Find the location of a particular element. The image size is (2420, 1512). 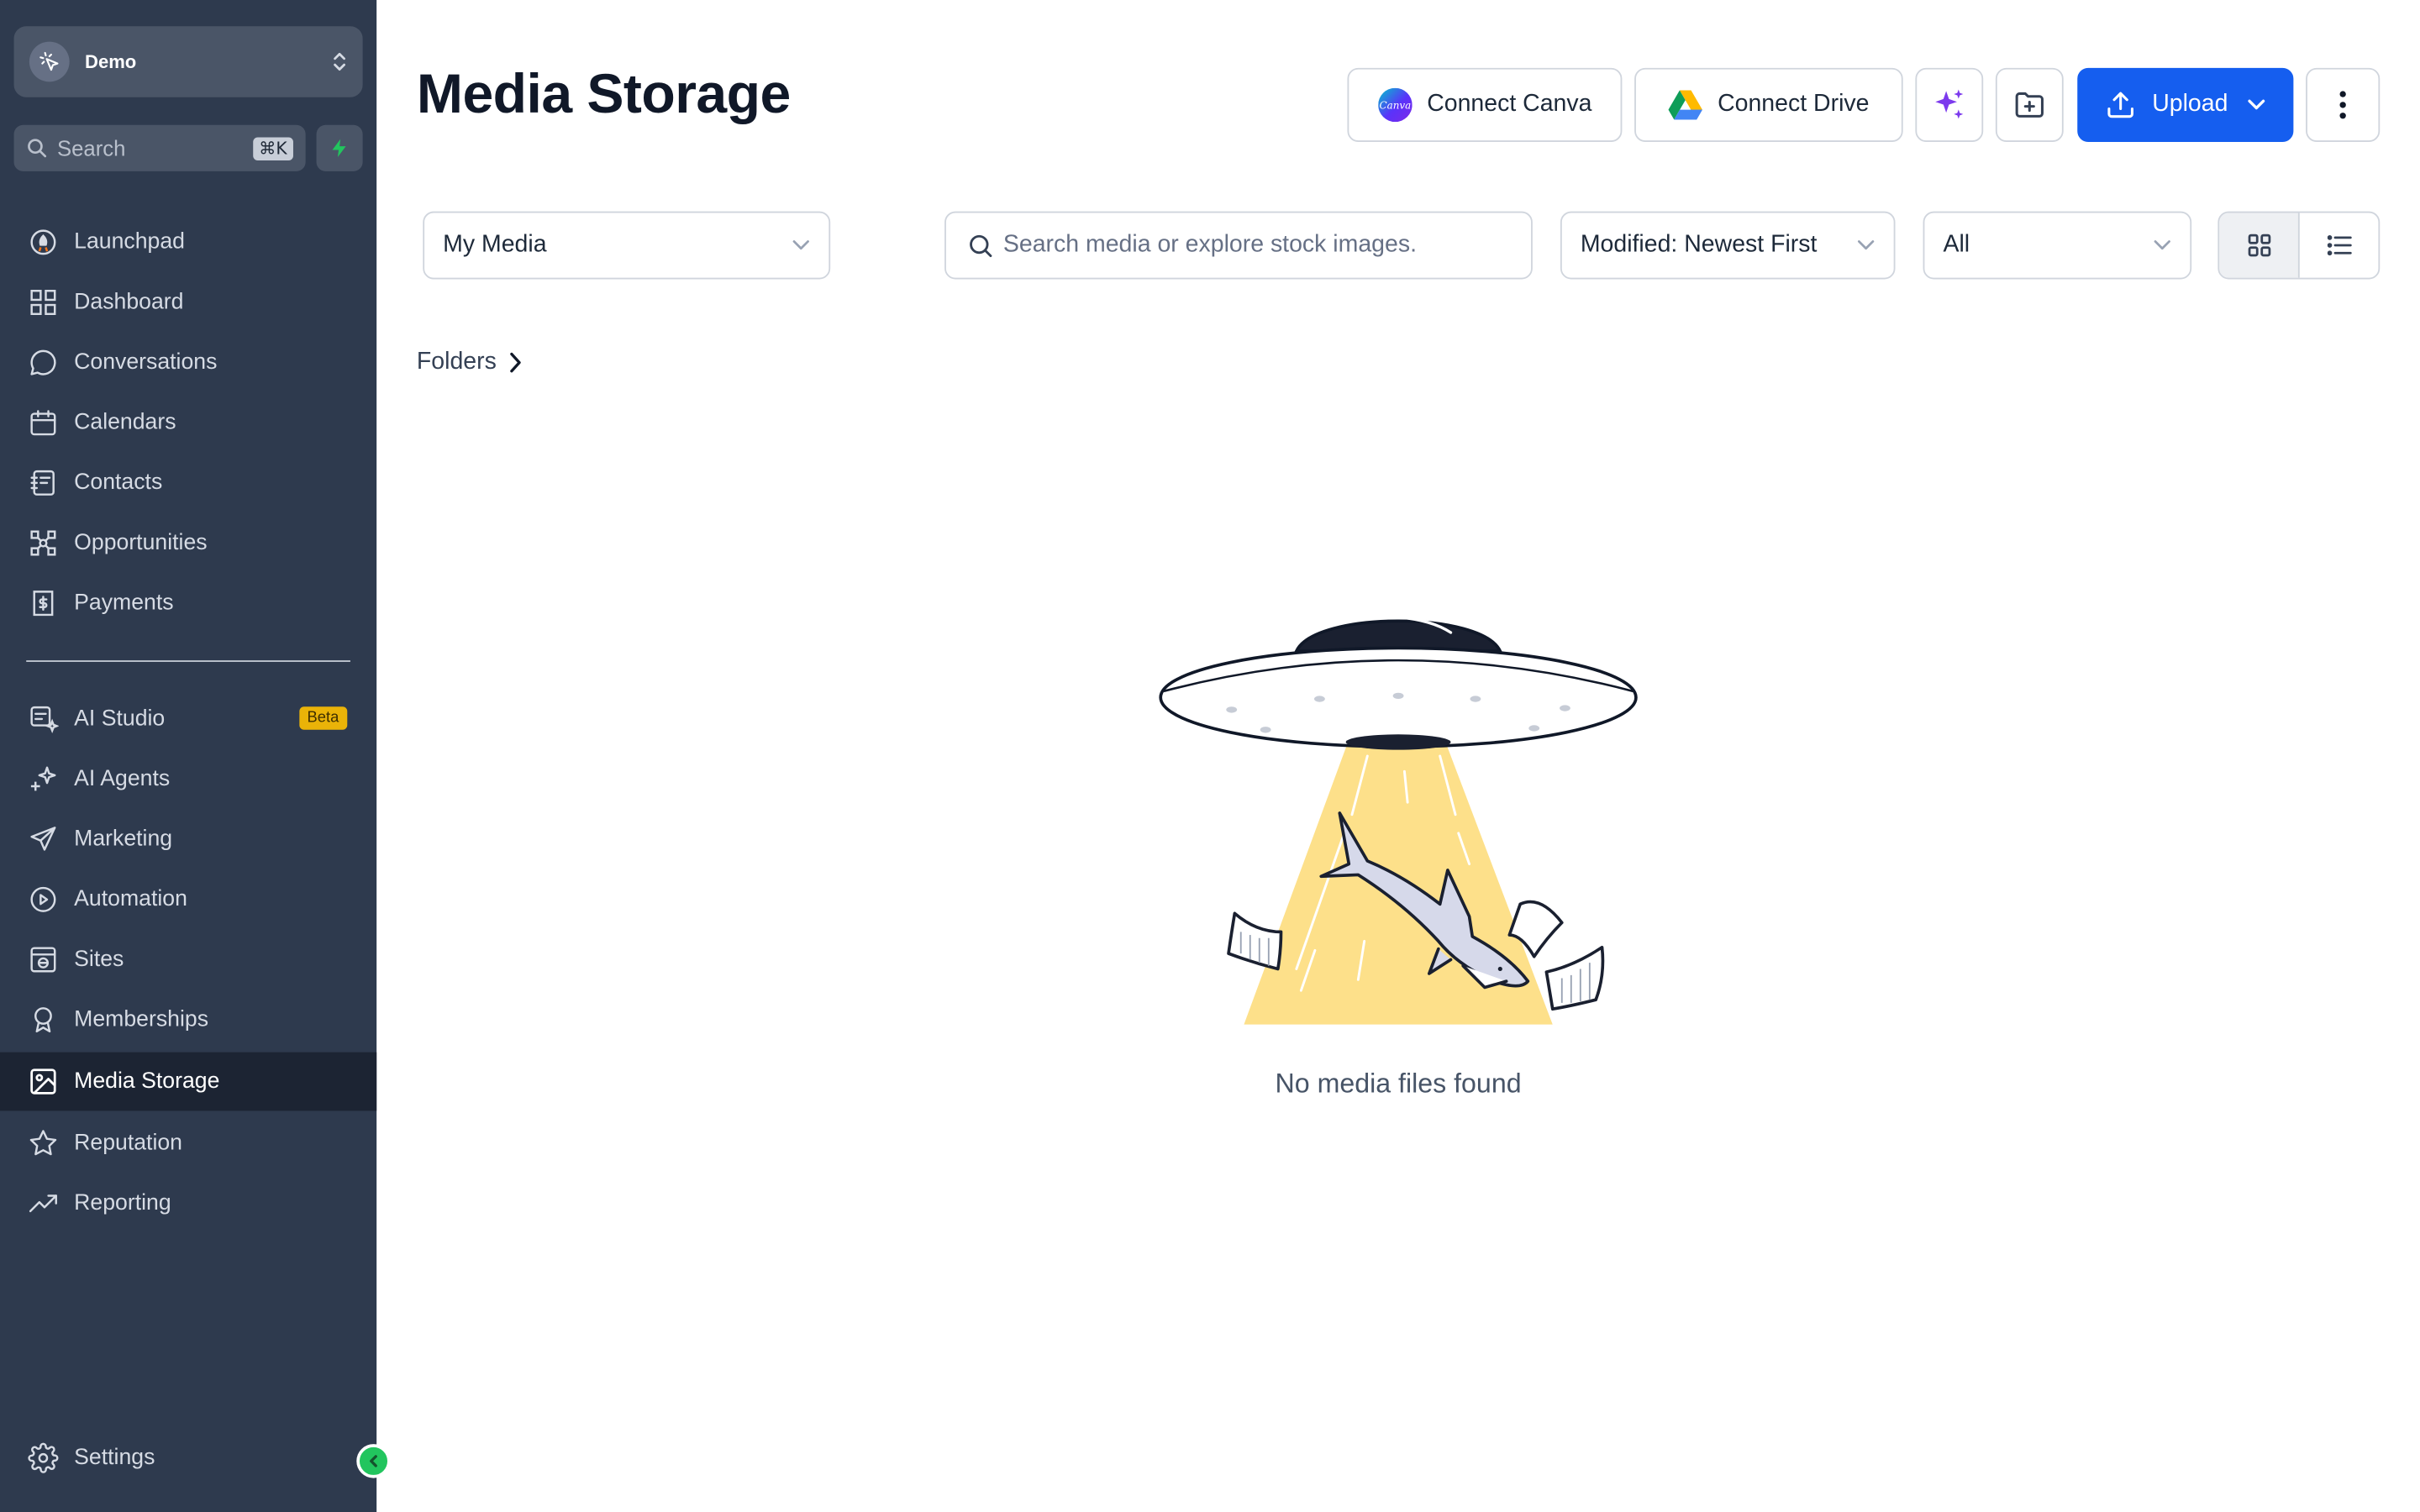

sidebar-item-label: Sites is located at coordinates (99, 960).